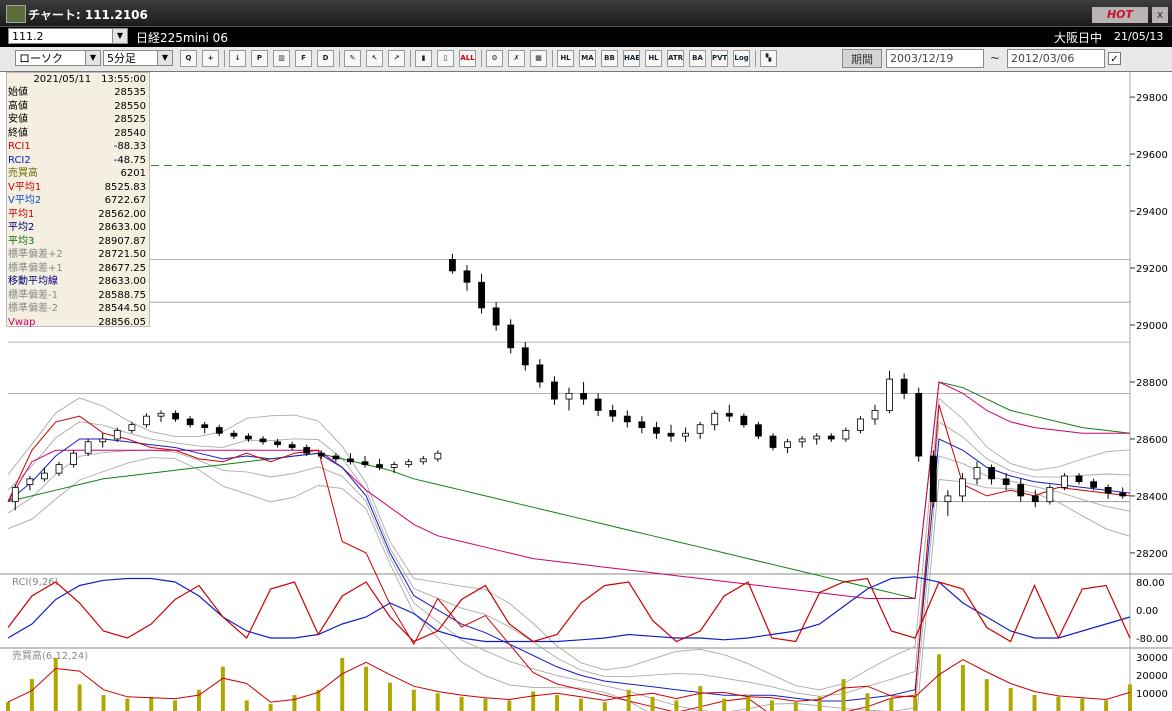 The width and height of the screenshot is (1172, 711). What do you see at coordinates (33, 308) in the screenshot?
I see `info-row-label: 標準偏差-2` at bounding box center [33, 308].